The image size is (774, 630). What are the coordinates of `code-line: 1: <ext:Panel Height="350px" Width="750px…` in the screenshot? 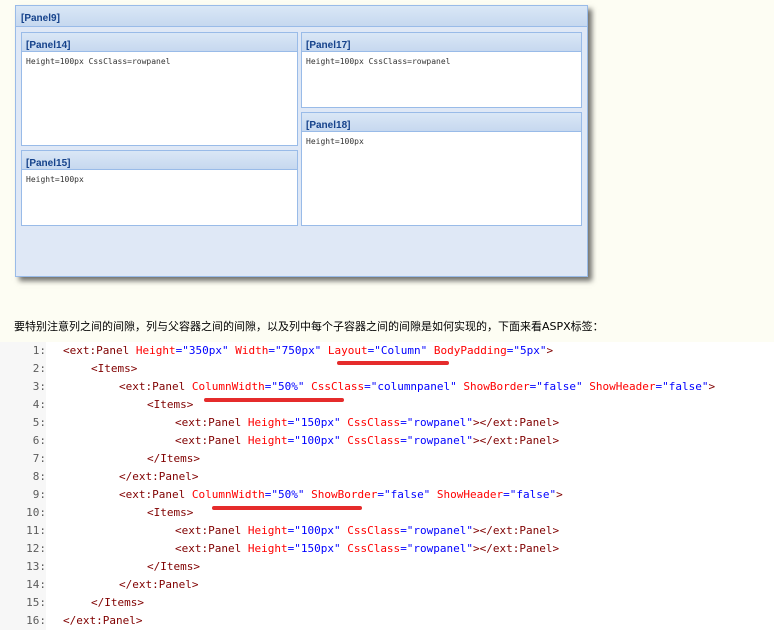 It's located at (387, 351).